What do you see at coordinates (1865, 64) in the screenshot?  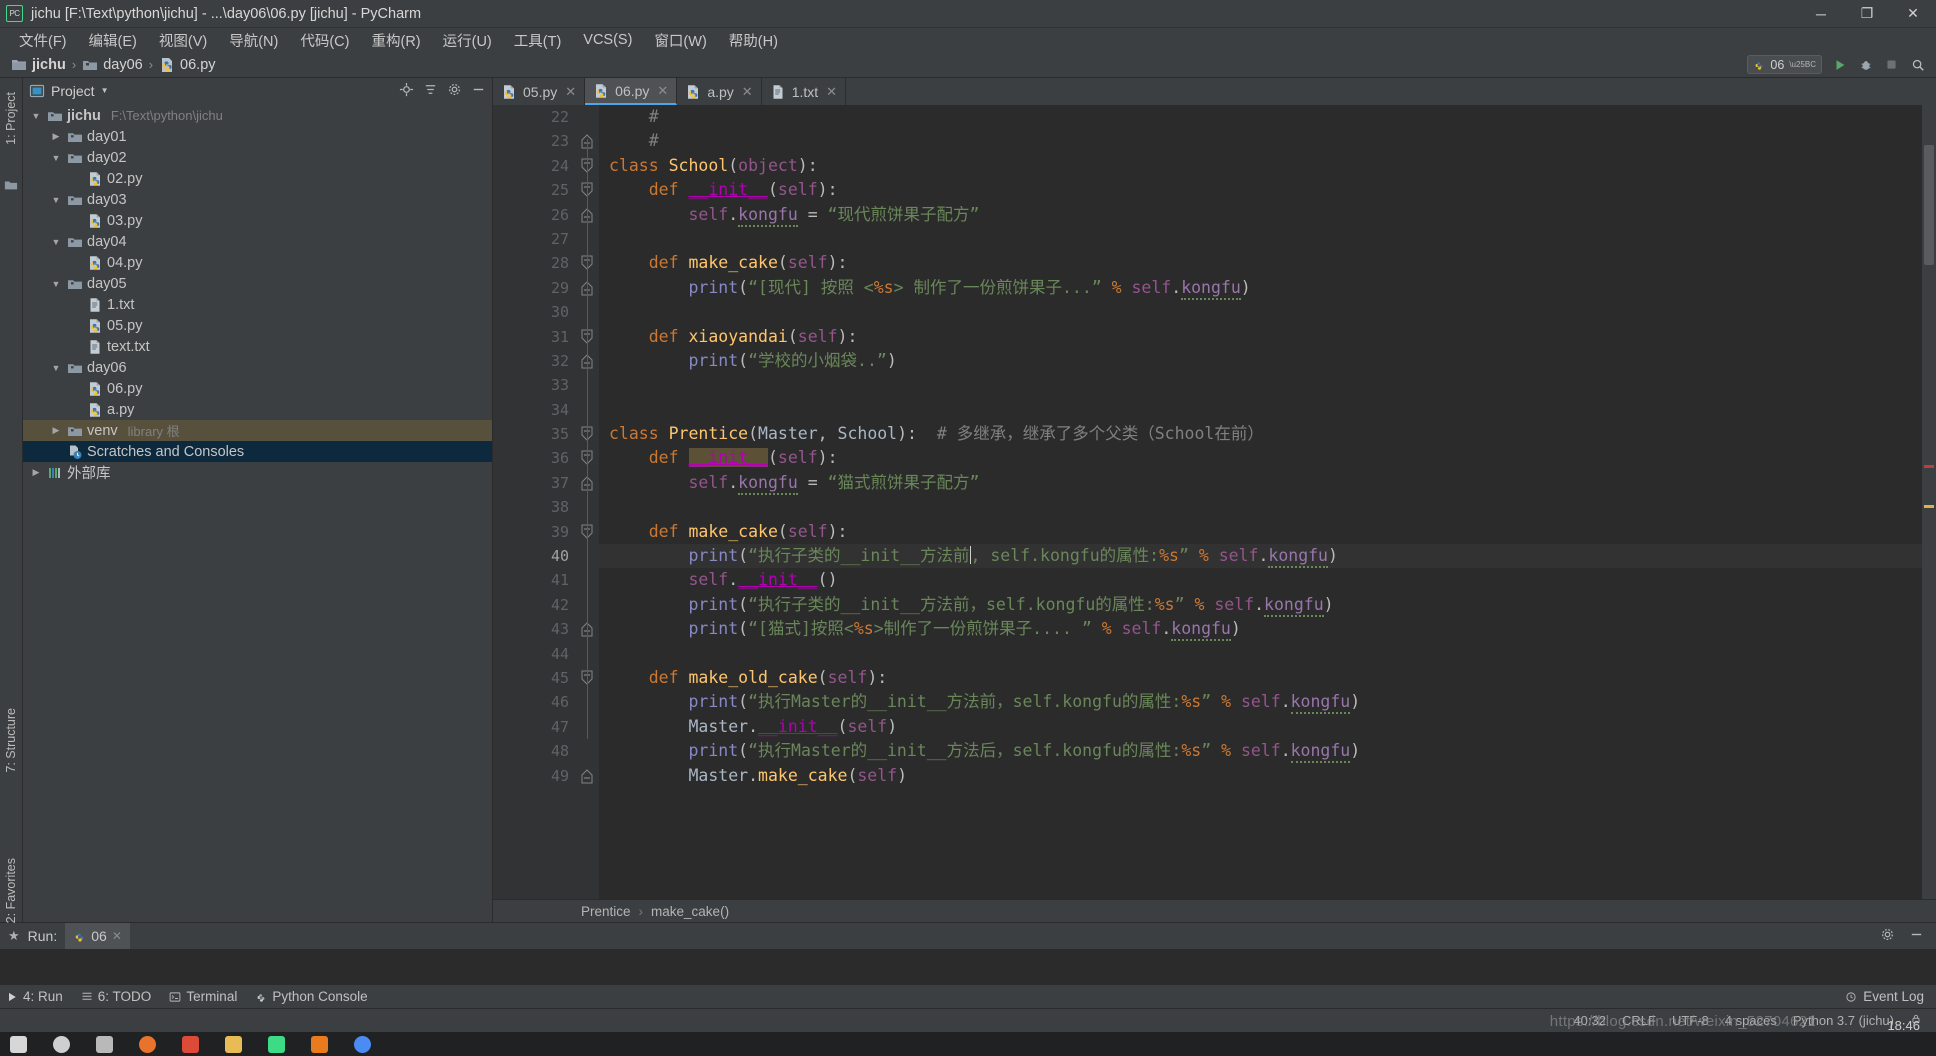 I see `debug-icon` at bounding box center [1865, 64].